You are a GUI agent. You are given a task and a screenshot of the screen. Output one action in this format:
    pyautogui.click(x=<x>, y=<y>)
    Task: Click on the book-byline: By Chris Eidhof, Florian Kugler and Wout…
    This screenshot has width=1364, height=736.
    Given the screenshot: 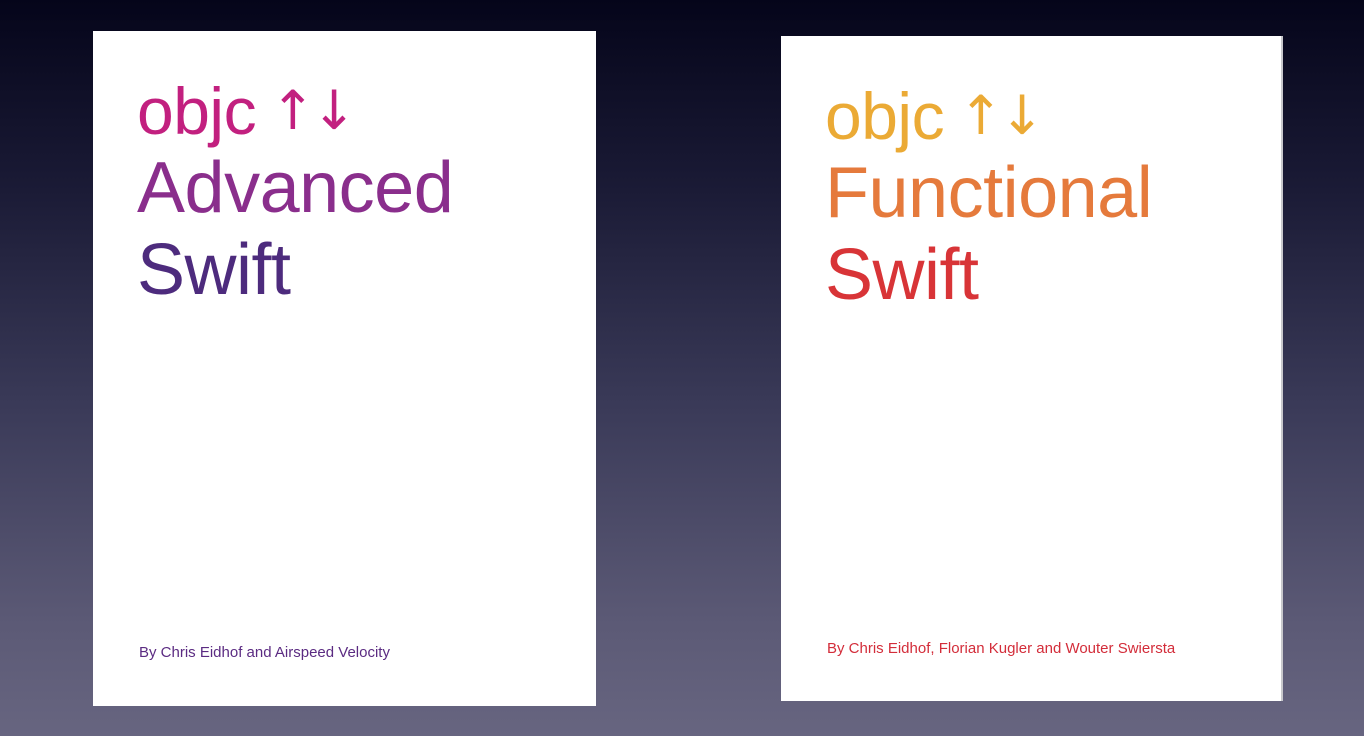 What is the action you would take?
    pyautogui.click(x=1001, y=648)
    